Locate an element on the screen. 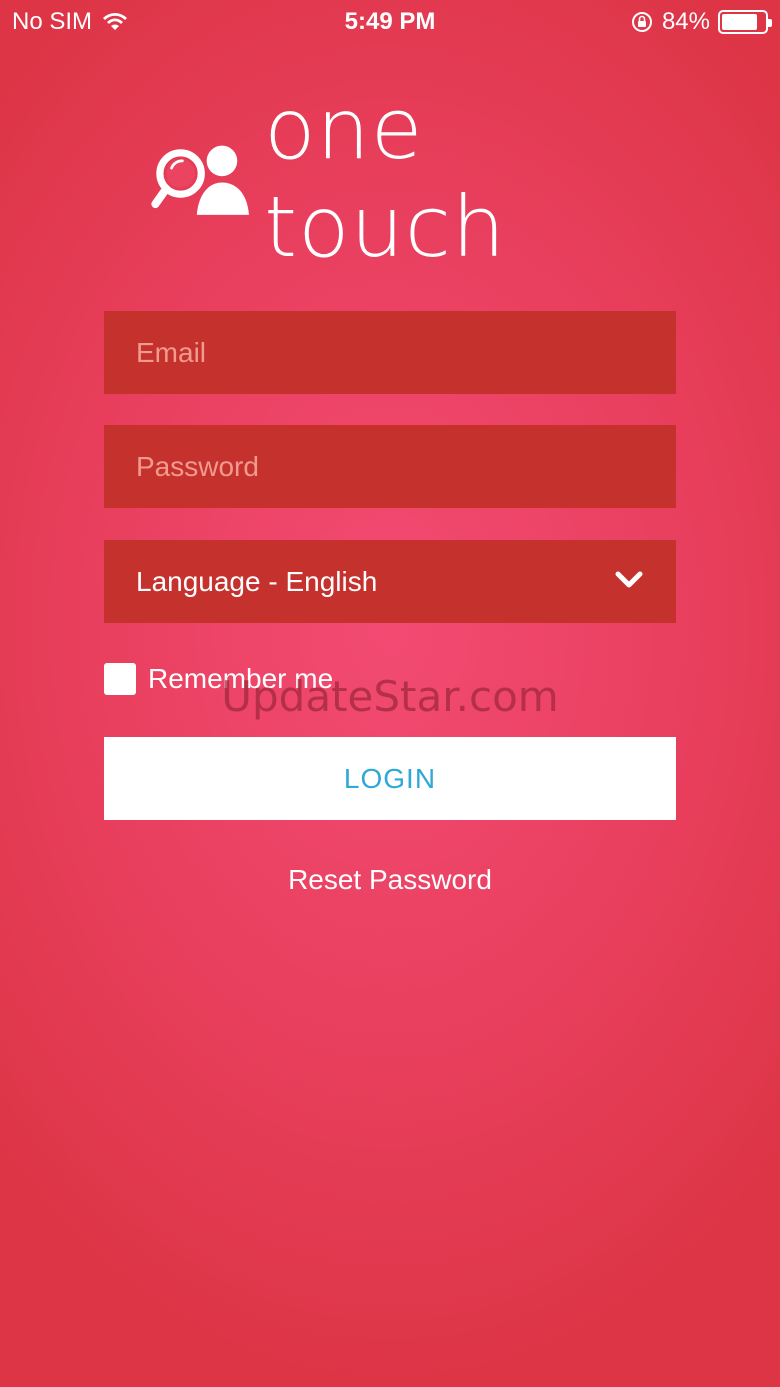 The height and width of the screenshot is (1387, 780). remember-label: Remember me is located at coordinates (241, 678).